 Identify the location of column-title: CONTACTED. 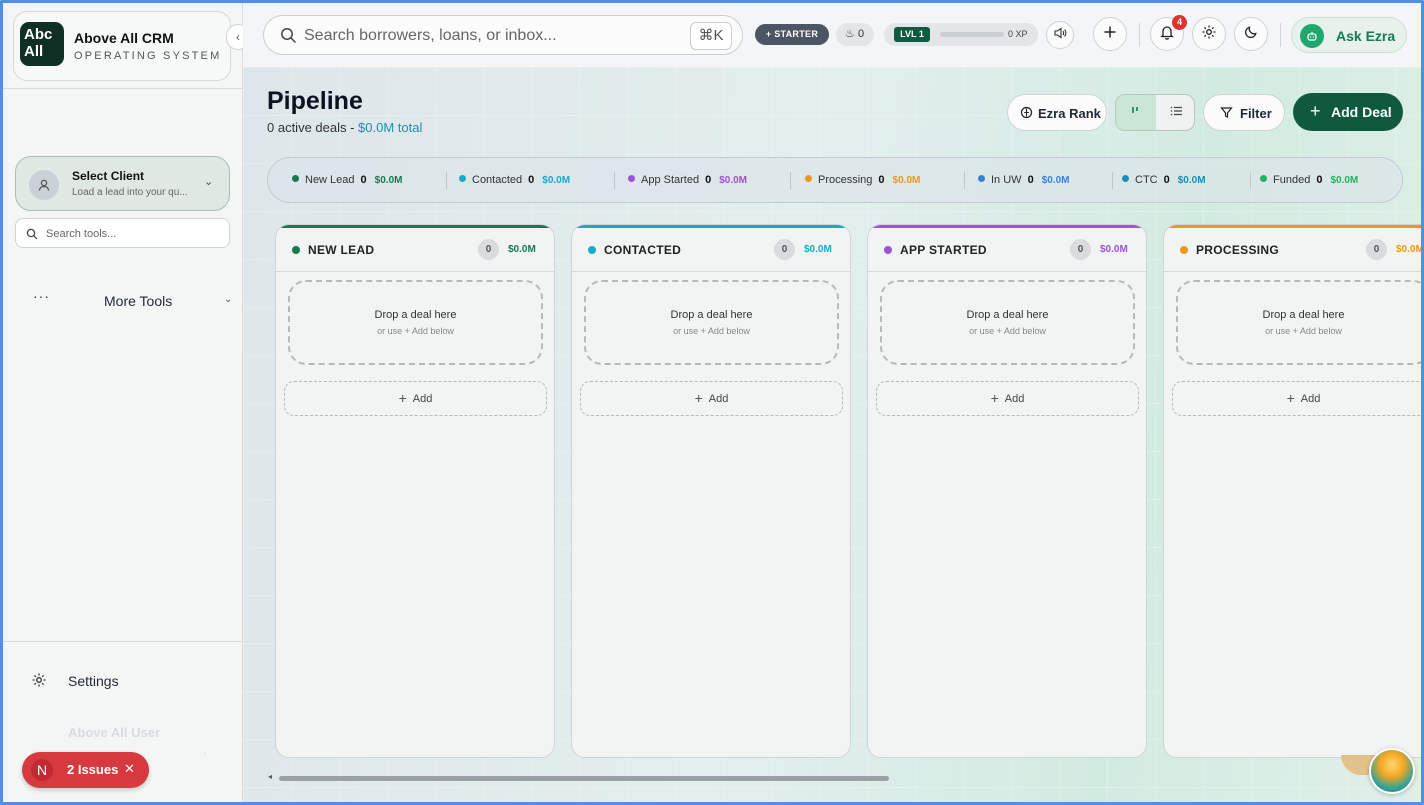
(643, 250).